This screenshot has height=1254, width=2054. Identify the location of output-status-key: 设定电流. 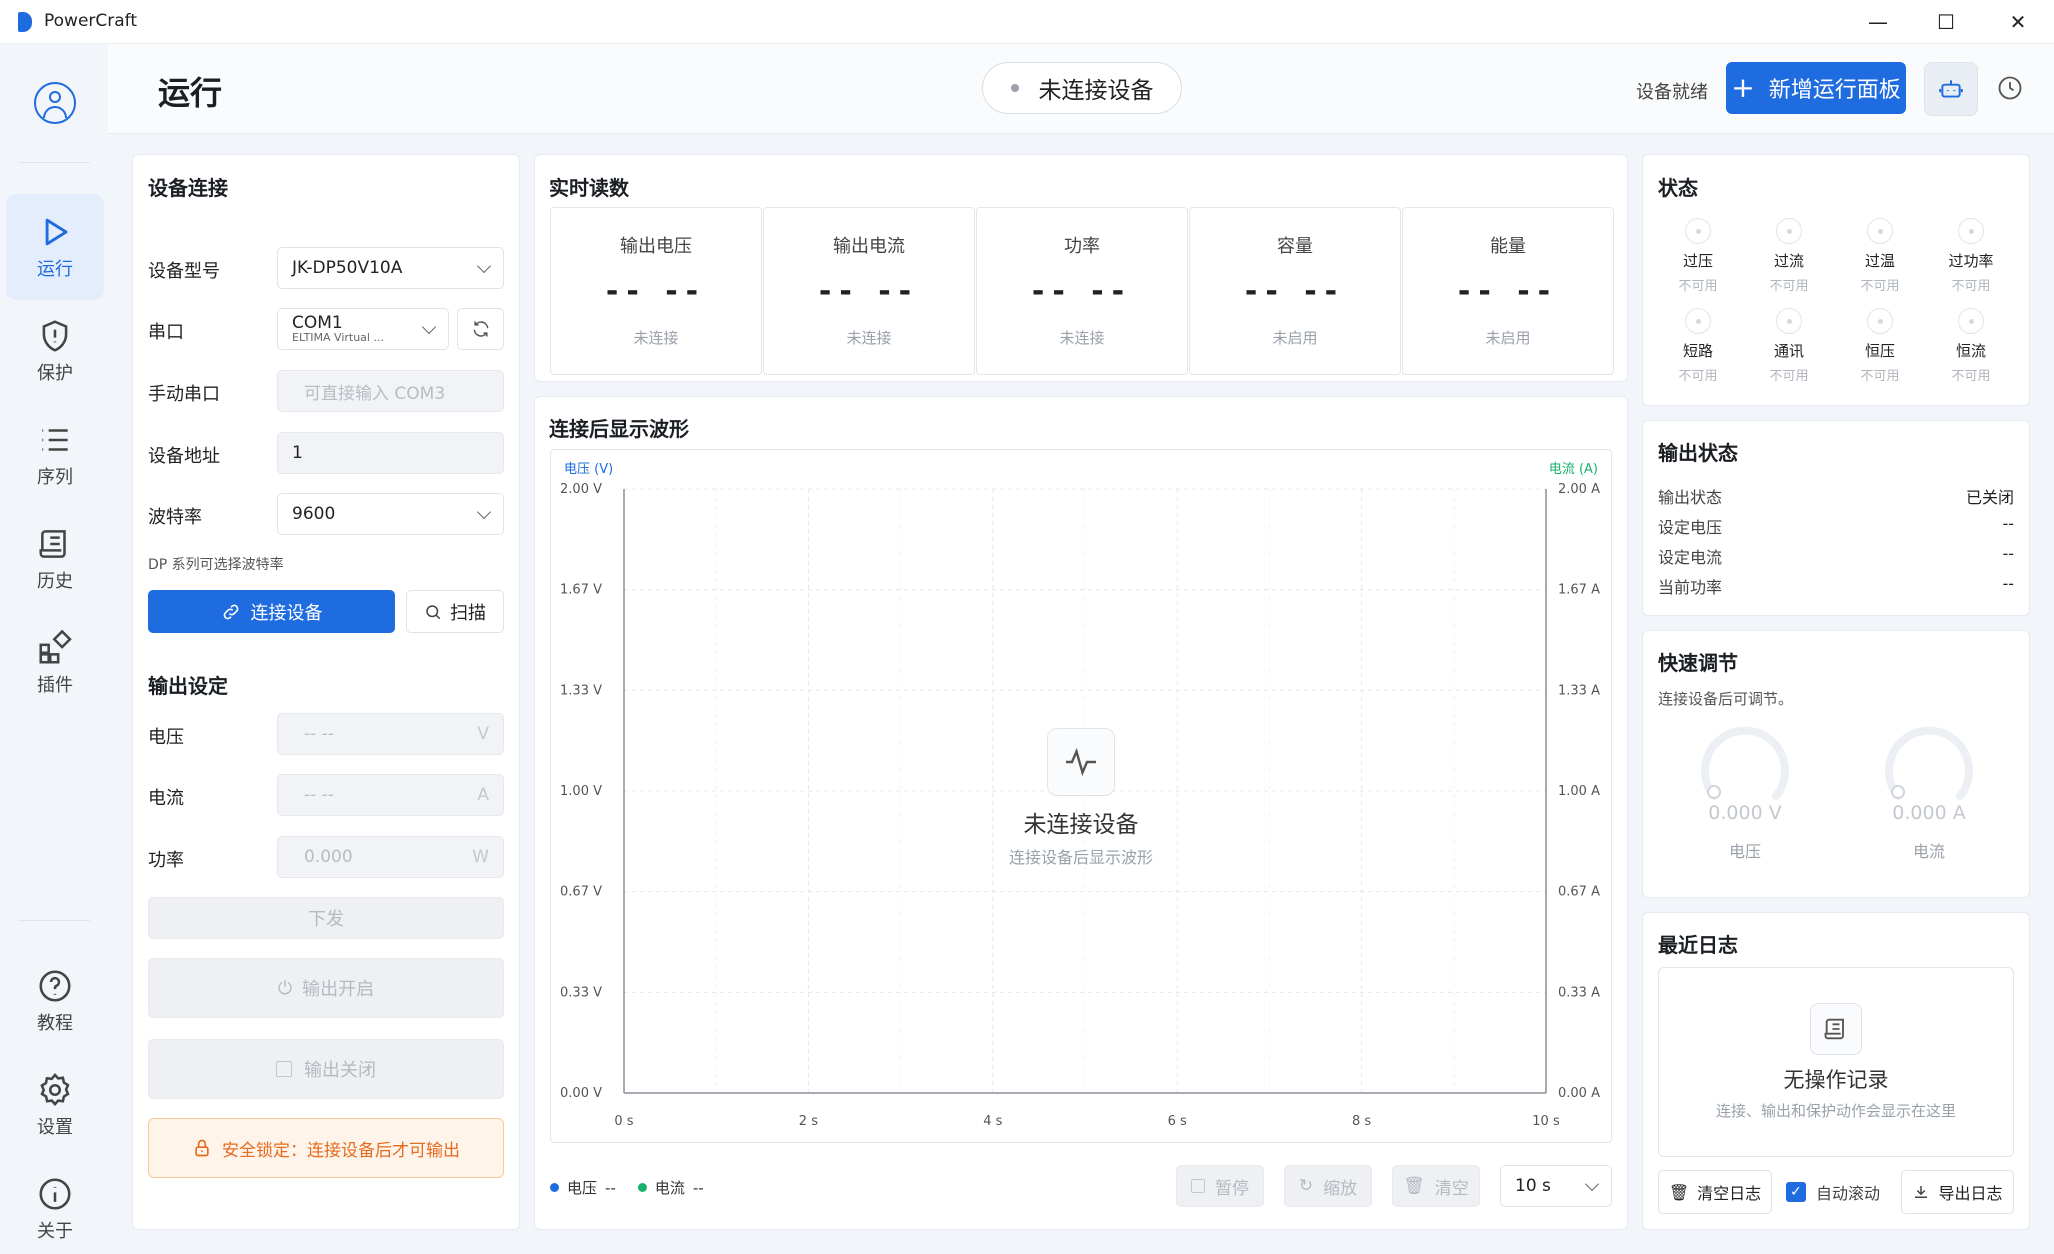
(1690, 557).